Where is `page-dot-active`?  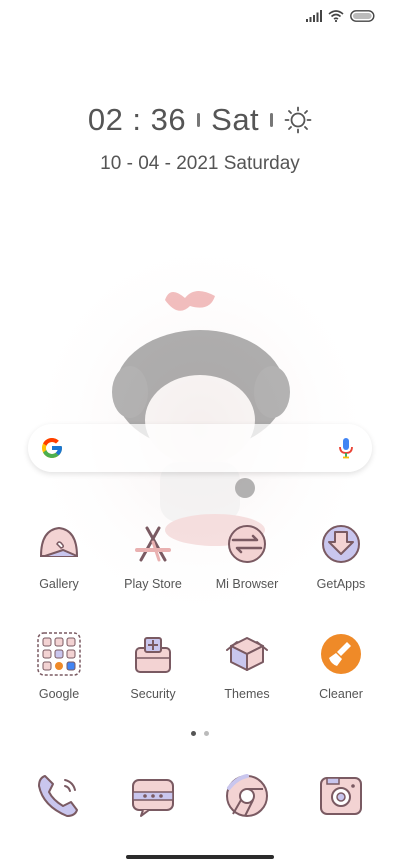
page-dot-active is located at coordinates (193, 733).